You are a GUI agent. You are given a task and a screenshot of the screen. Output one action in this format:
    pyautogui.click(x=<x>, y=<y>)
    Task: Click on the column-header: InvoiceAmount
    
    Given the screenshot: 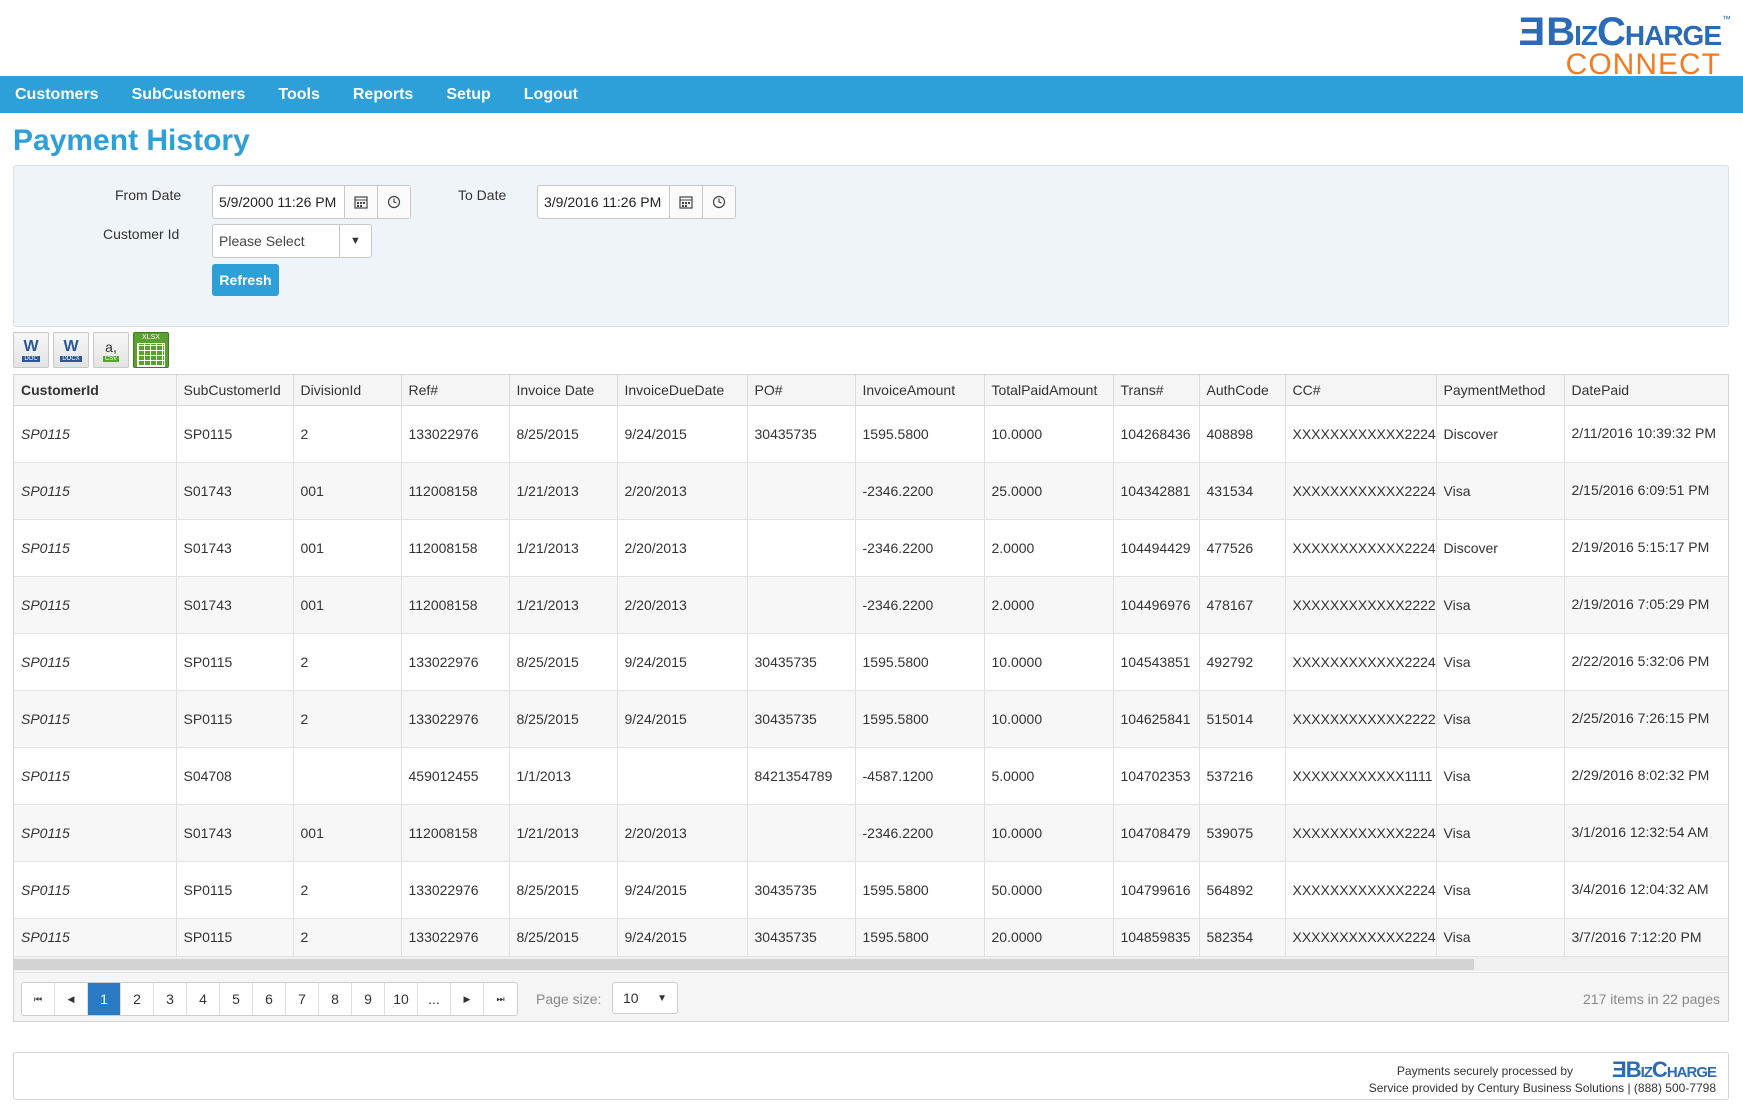 What is the action you would take?
    pyautogui.click(x=920, y=390)
    